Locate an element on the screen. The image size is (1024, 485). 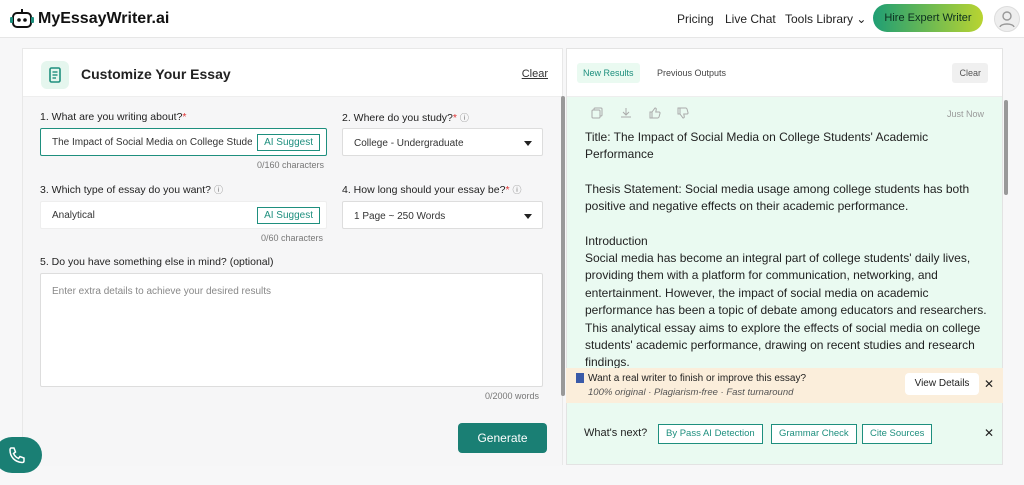
bypass-ai-detection-chip: By Pass AI Detection is located at coordinates (710, 434).